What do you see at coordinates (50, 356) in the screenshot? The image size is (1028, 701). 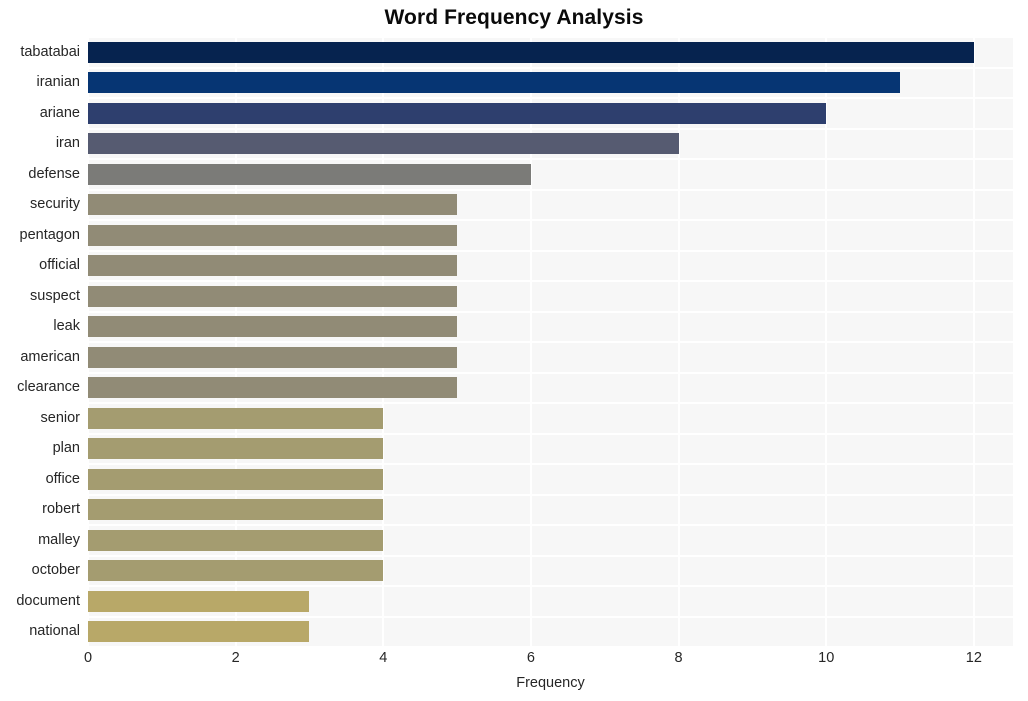 I see `y-tick-label: american` at bounding box center [50, 356].